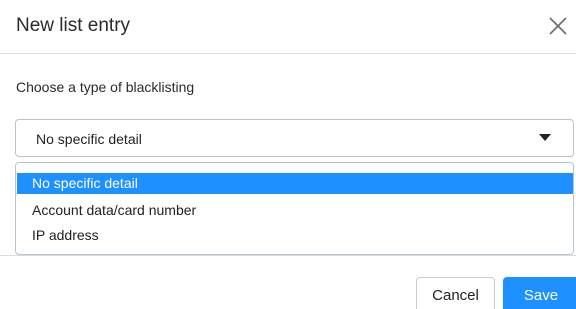  Describe the element at coordinates (455, 293) in the screenshot. I see `cancel-button: Cancel` at that location.